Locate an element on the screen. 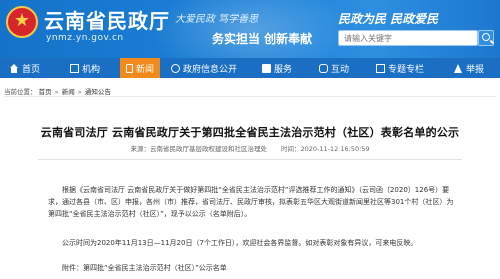 This screenshot has height=279, width=500. breadcrumb-notice: 通知公告 is located at coordinates (98, 92).